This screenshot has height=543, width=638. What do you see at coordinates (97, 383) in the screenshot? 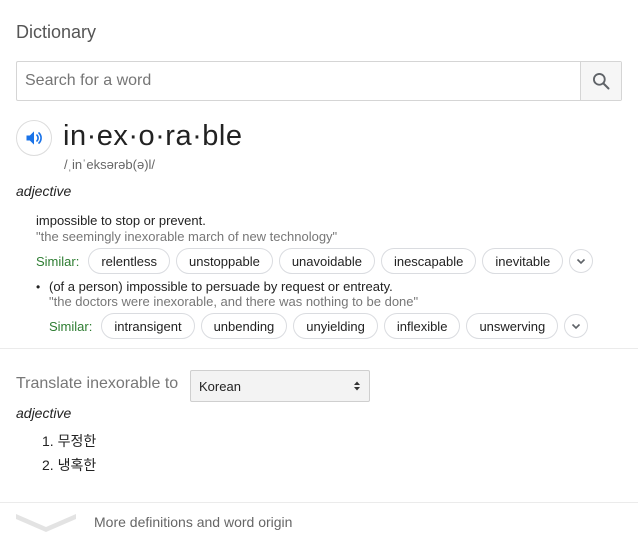
I see `translate-label: Translate inexorable to` at bounding box center [97, 383].